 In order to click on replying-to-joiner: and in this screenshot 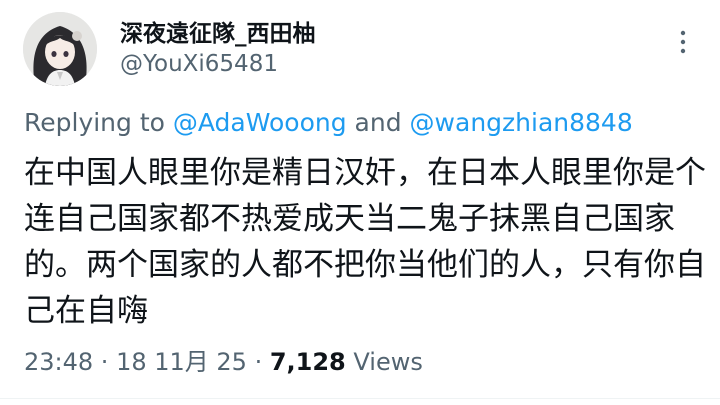, I will do `click(378, 122)`.